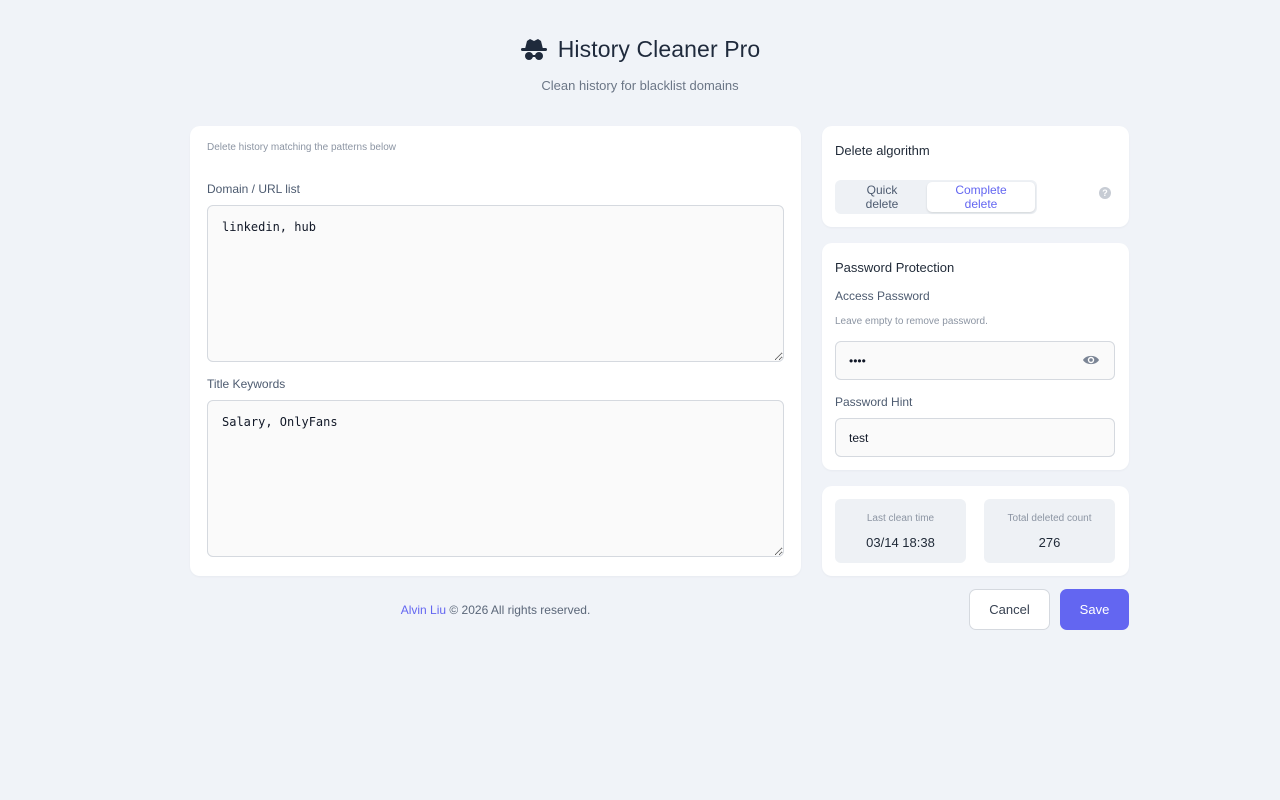  I want to click on access-password-hint: Leave empty to remove password., so click(911, 321).